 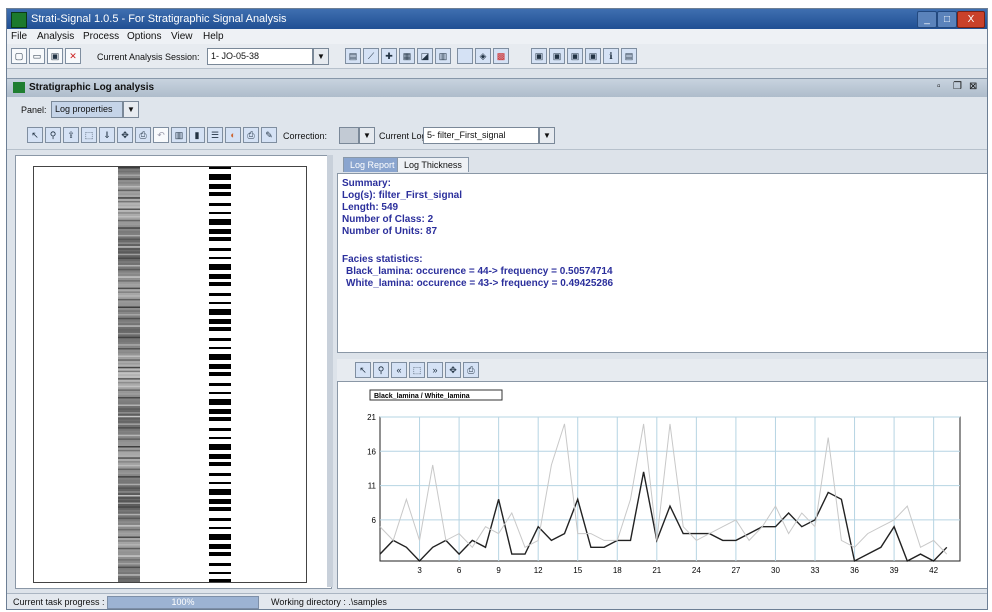 I want to click on upload-icon: ⇪, so click(x=71, y=135).